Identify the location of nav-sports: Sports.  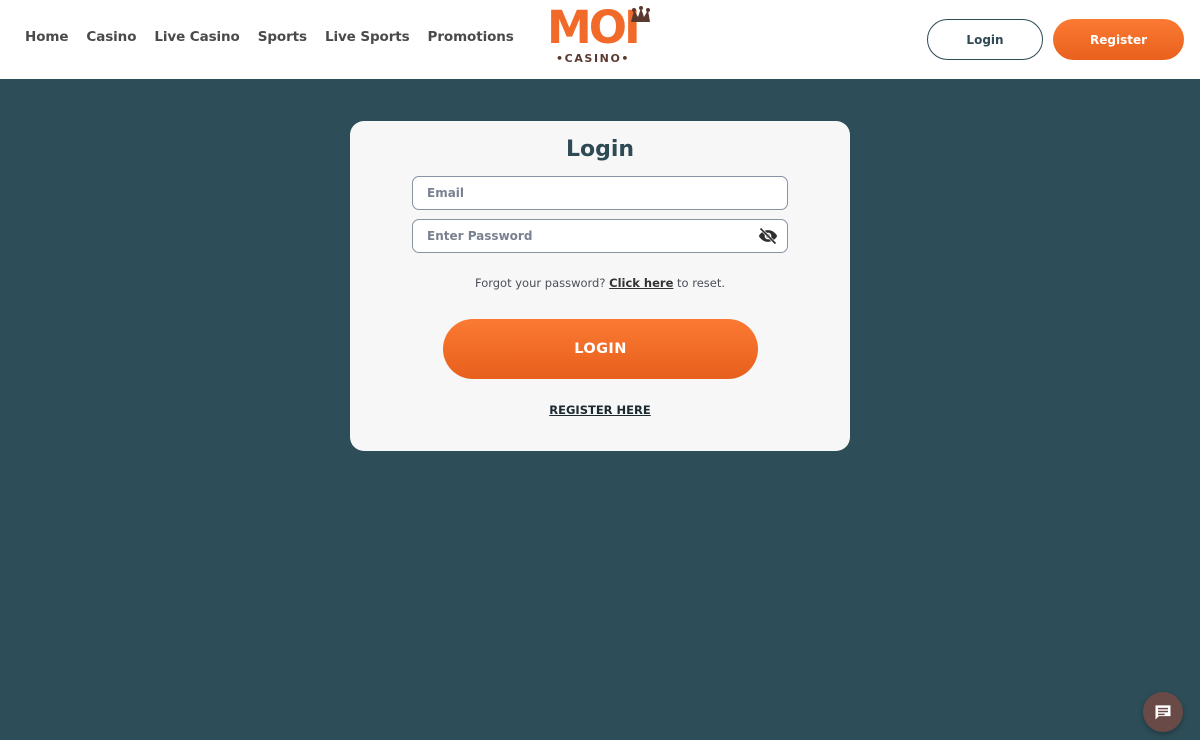
(282, 37).